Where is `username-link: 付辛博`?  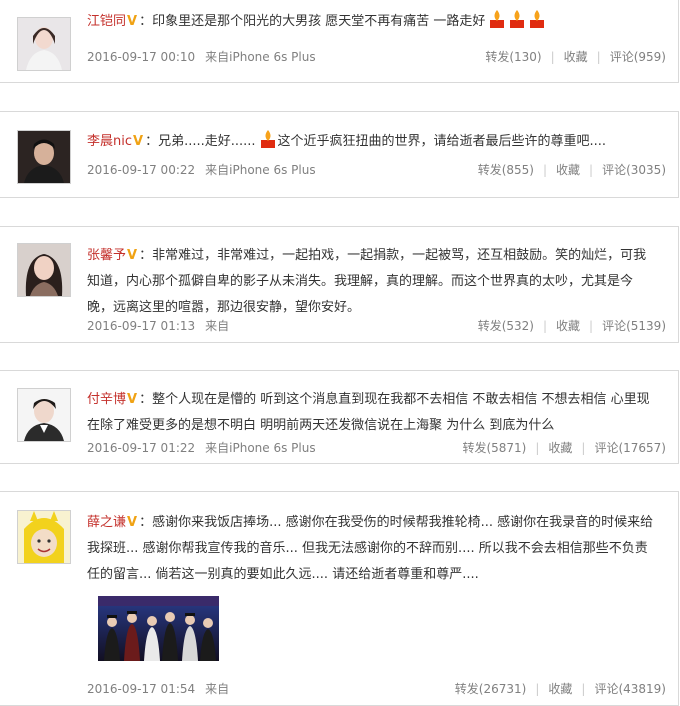
username-link: 付辛博 is located at coordinates (106, 399).